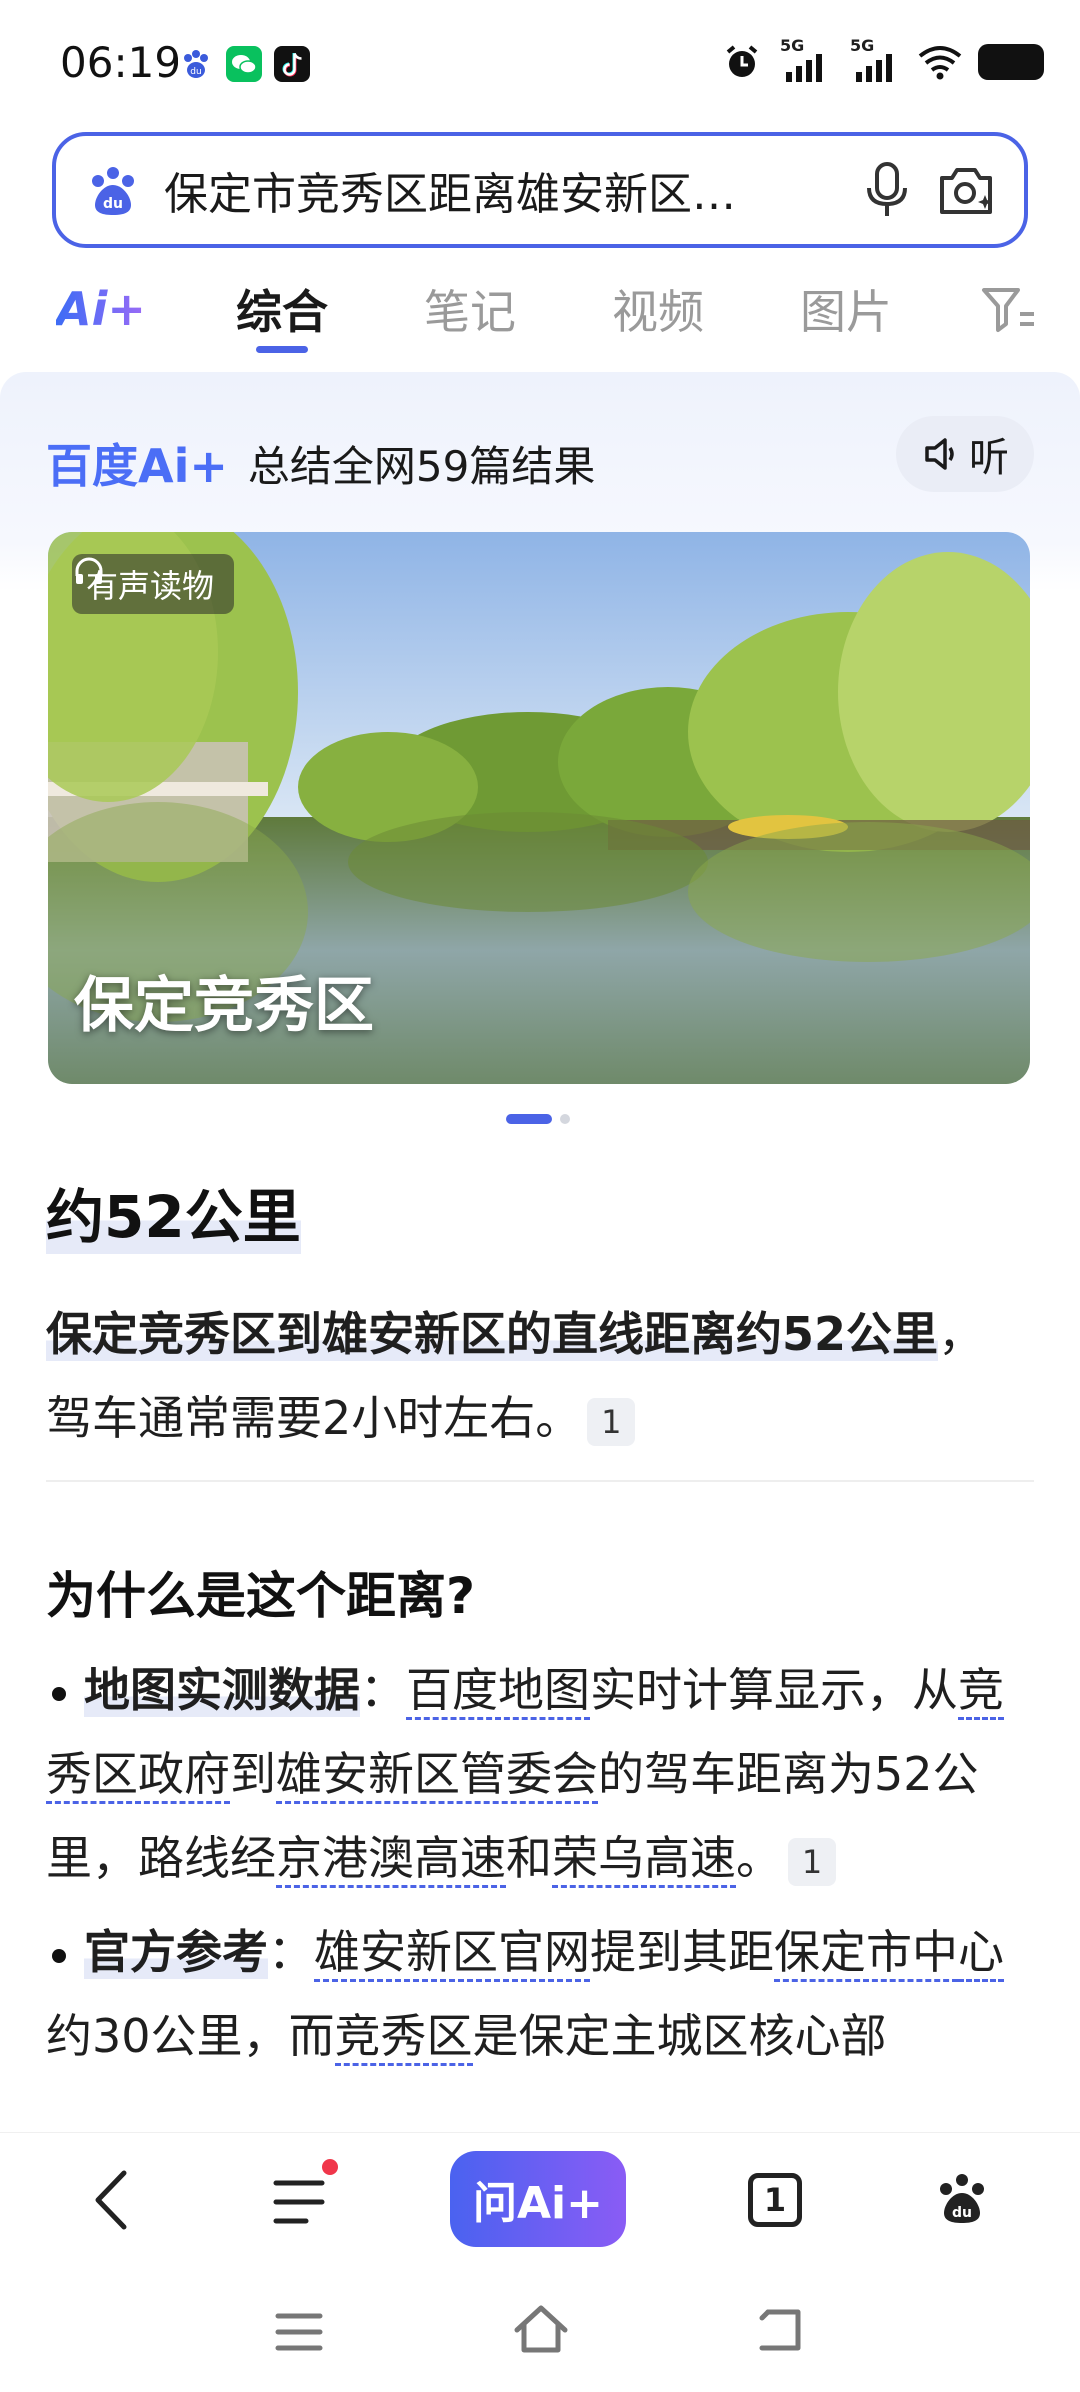 The image size is (1080, 2392). I want to click on bottom-toolbar: 问Ai+ 1 du, so click(540, 2201).